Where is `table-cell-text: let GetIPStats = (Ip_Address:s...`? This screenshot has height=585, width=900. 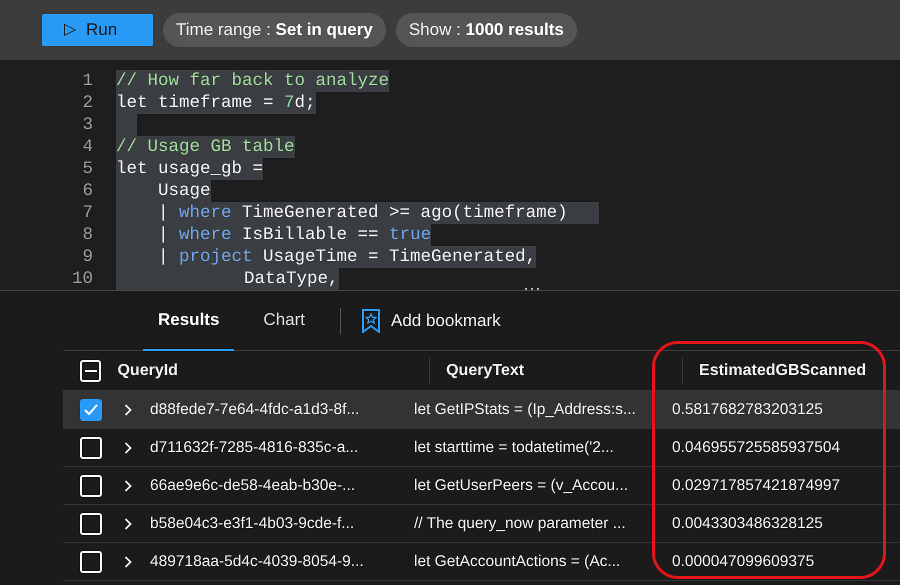
table-cell-text: let GetIPStats = (Ip_Address:s... is located at coordinates (525, 410).